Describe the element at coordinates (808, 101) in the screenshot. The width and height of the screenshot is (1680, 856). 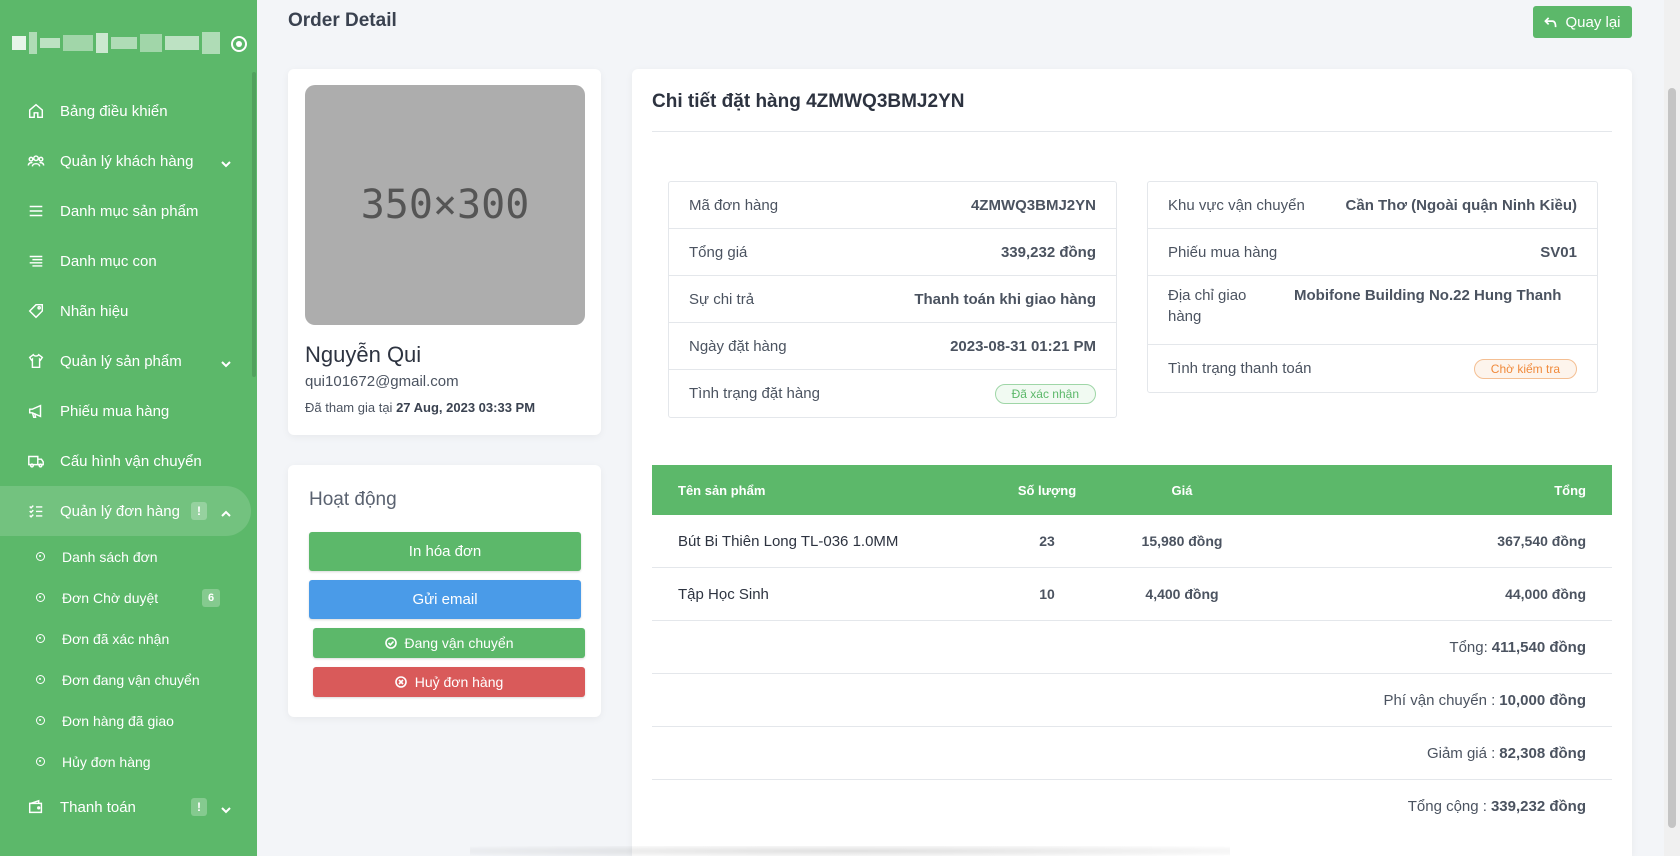
I see `order-detail-title: Chi tiết đặt hàng 4ZMWQ3BMJ2YN` at that location.